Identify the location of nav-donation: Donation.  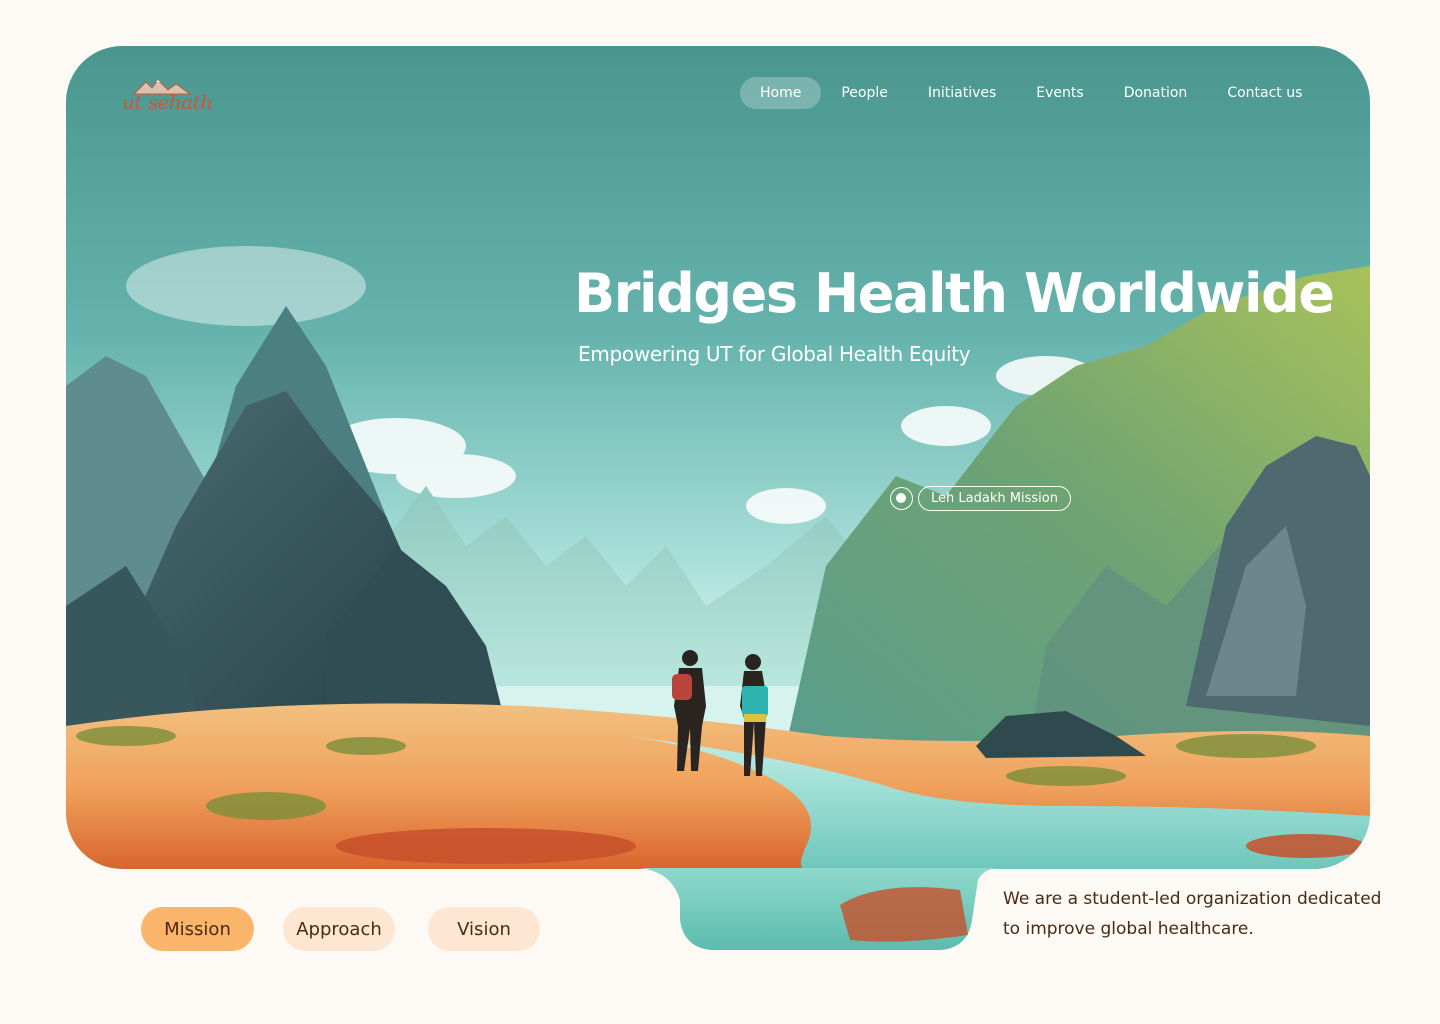
(1156, 93).